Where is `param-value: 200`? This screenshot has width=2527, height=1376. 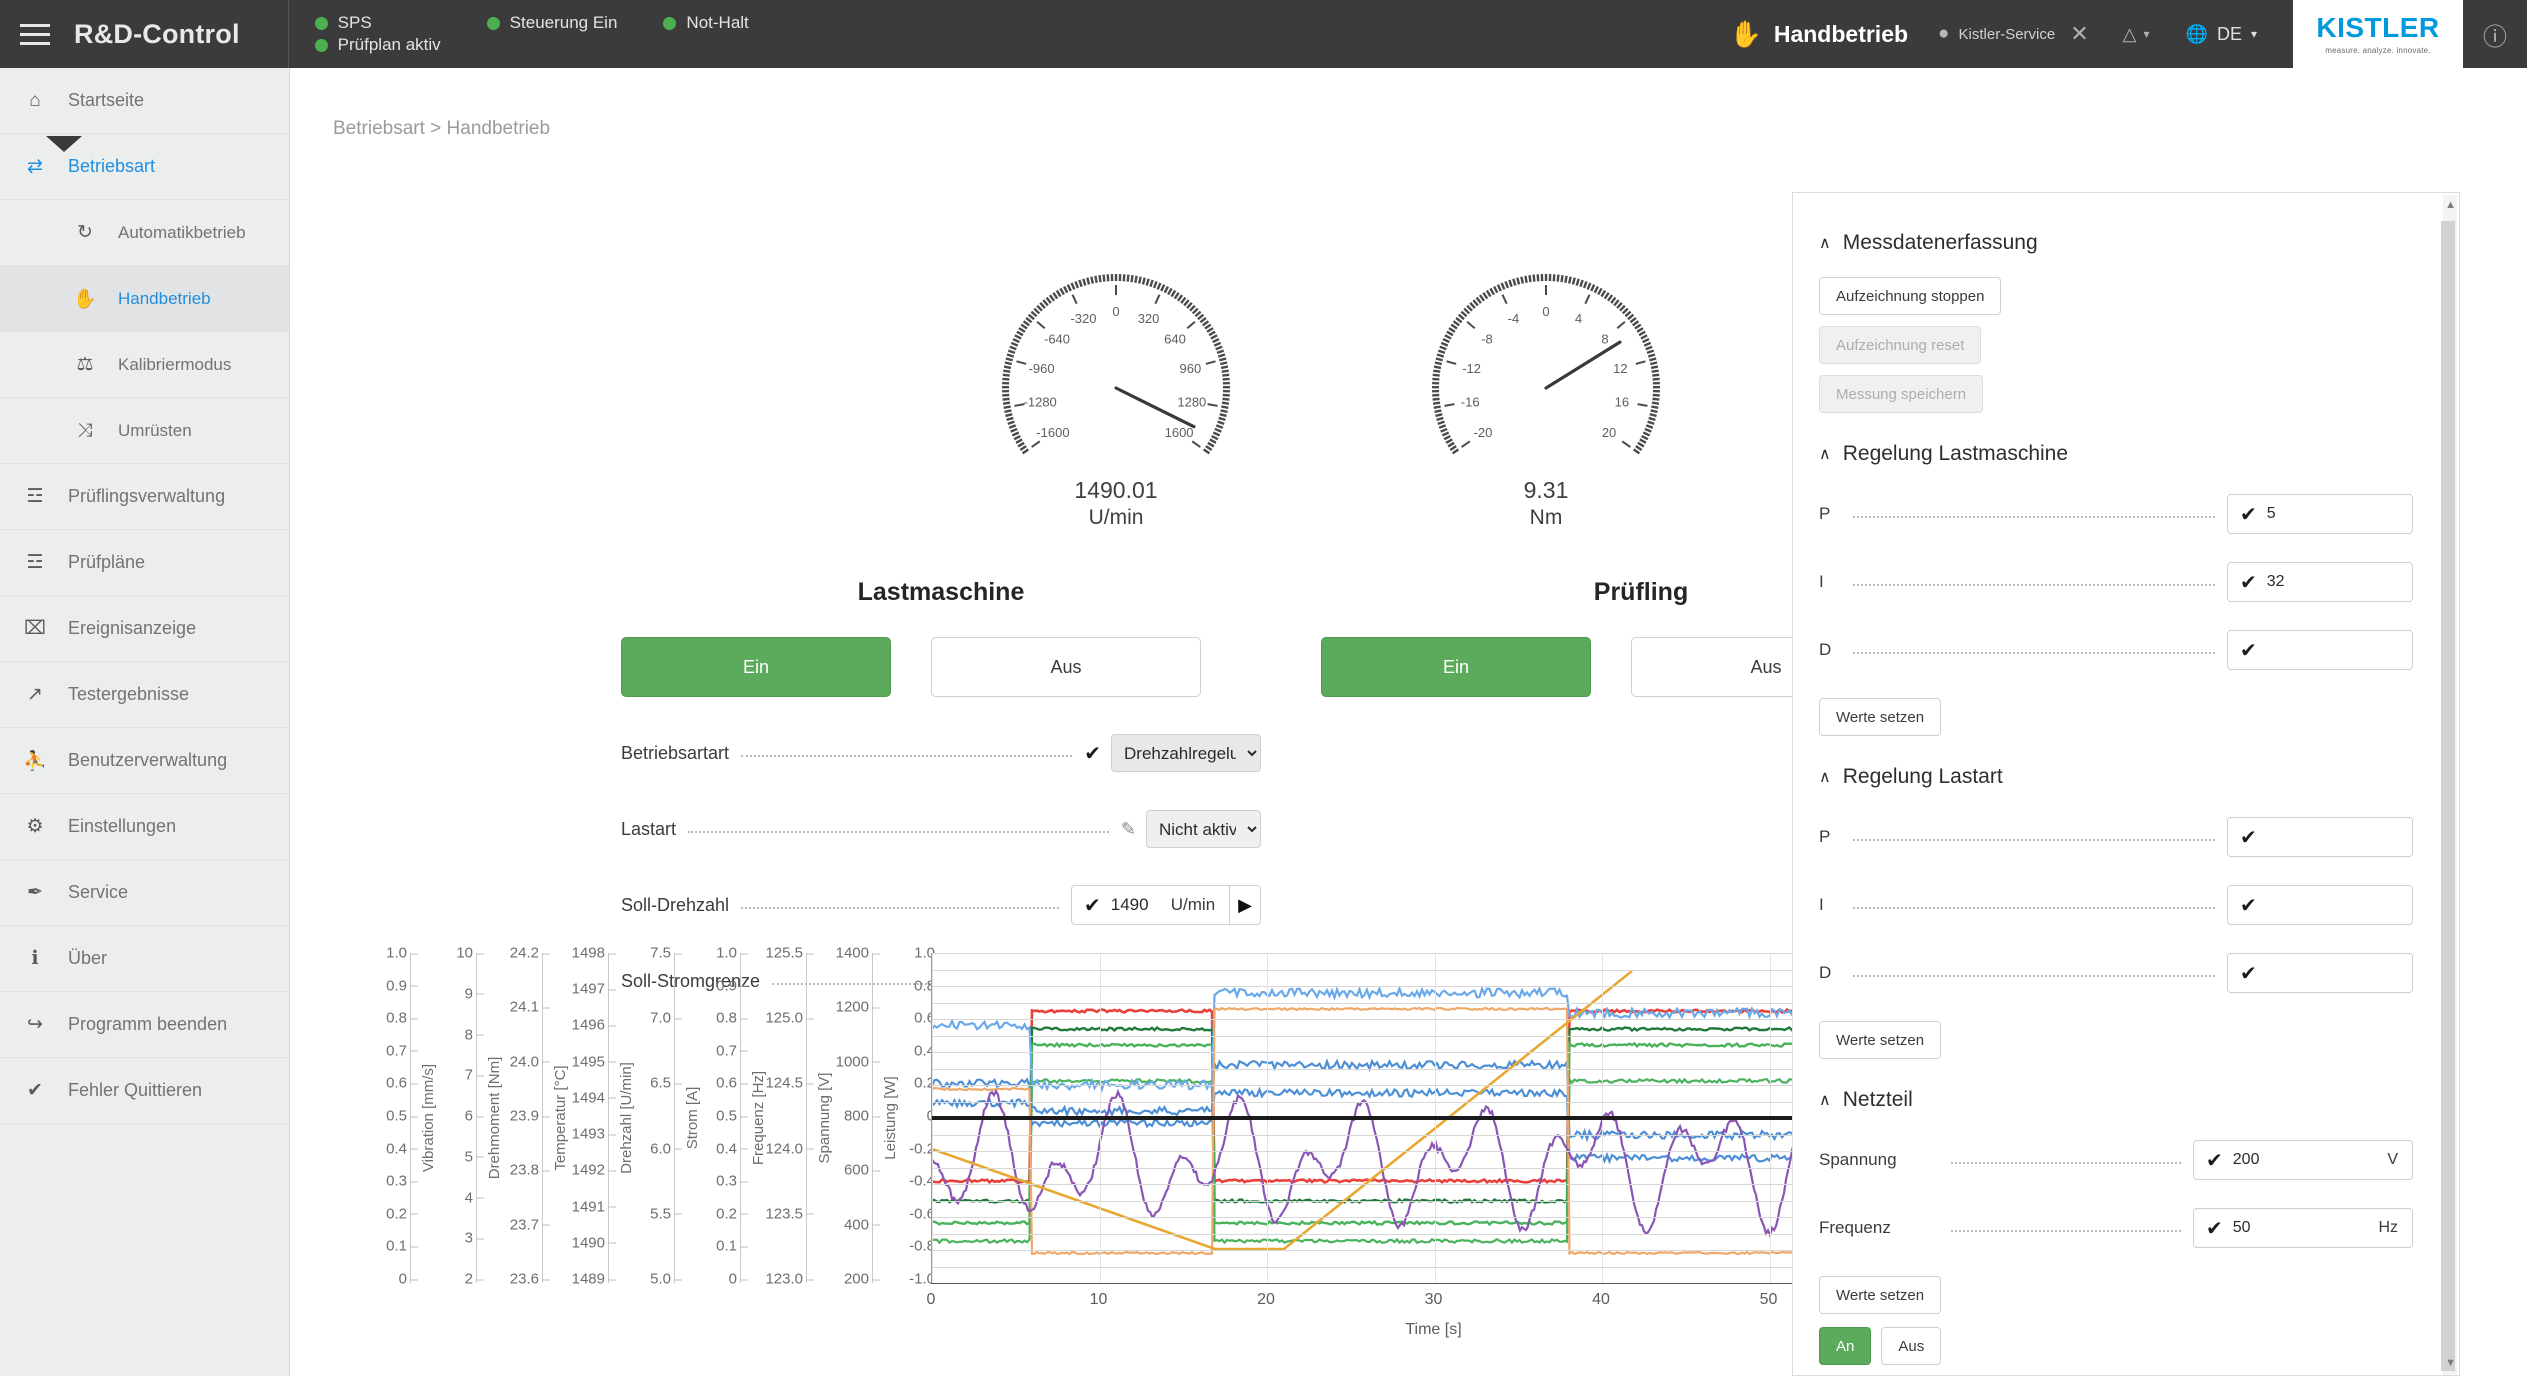 param-value: 200 is located at coordinates (2246, 1160).